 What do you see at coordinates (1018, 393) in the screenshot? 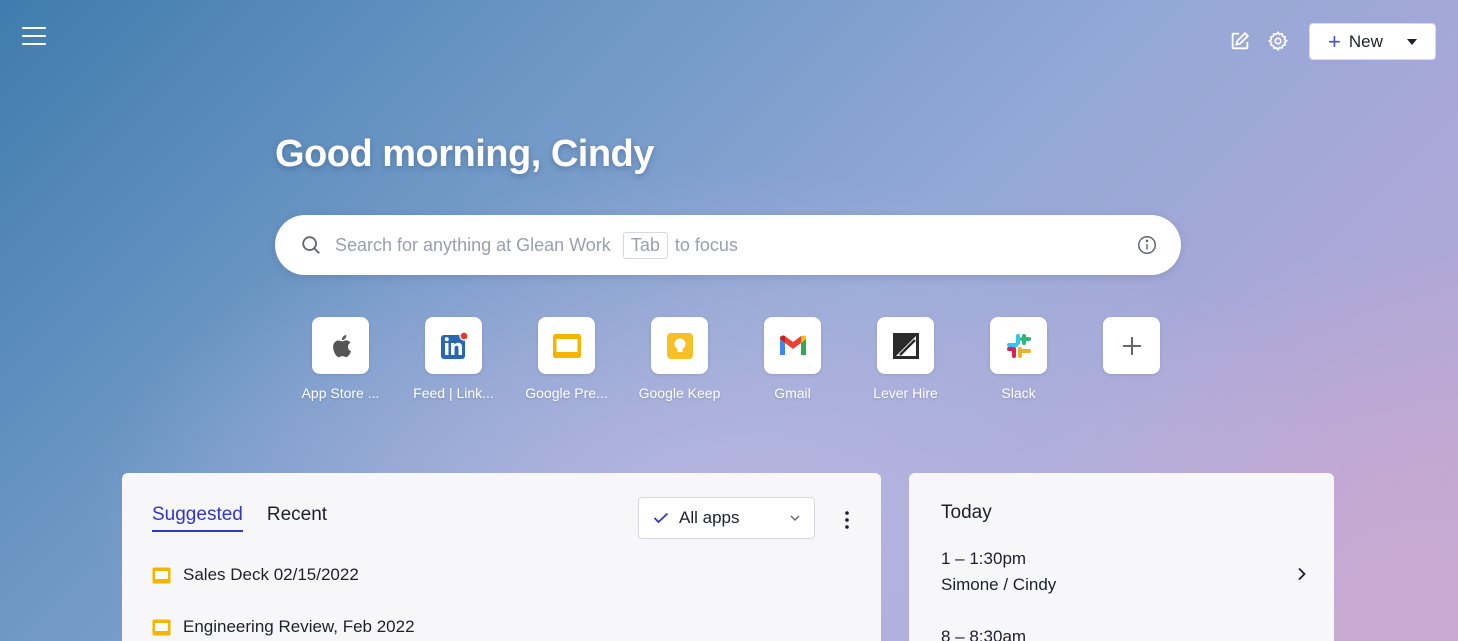
I see `app-shortcut-label: Slack` at bounding box center [1018, 393].